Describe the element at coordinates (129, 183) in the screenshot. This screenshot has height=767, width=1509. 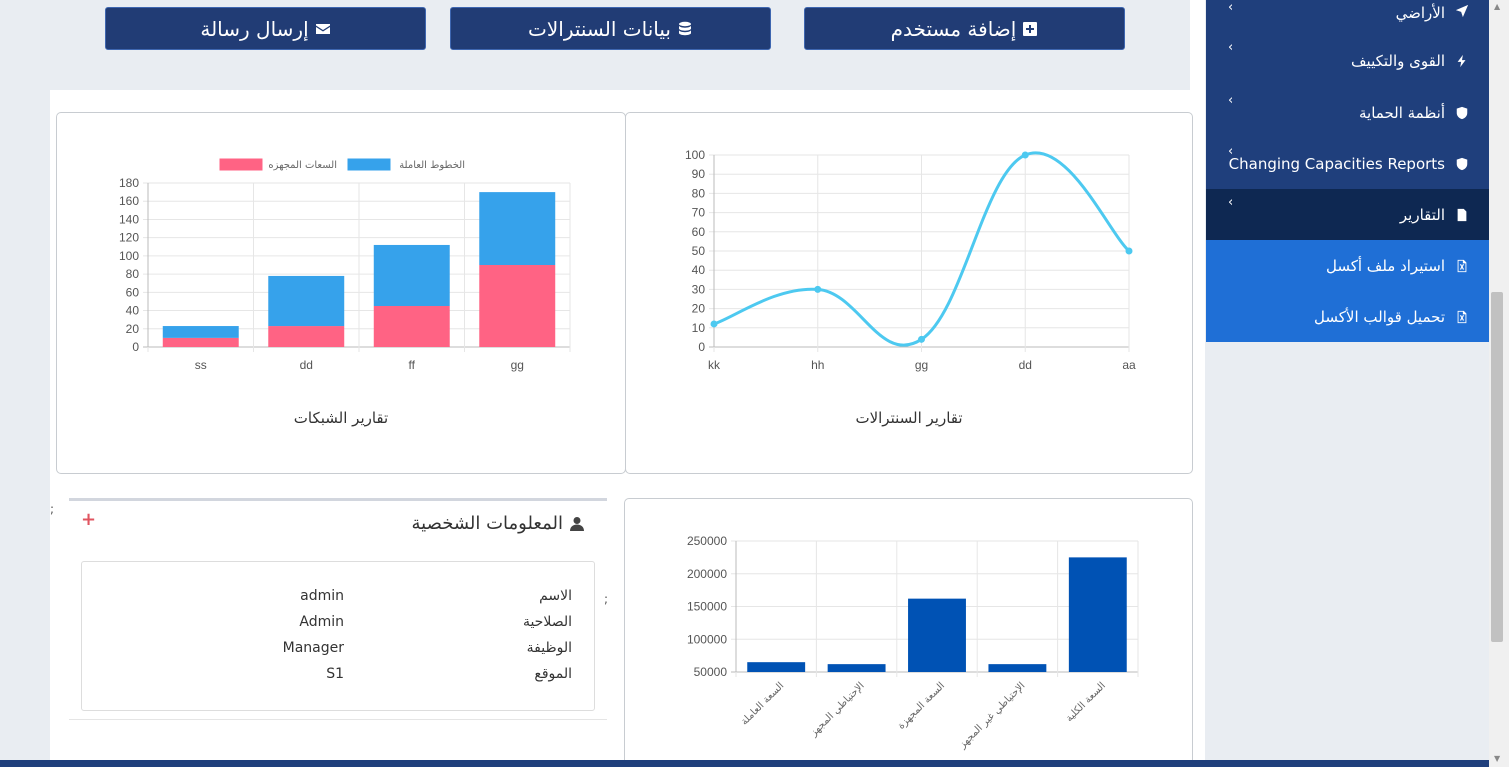
I see `y-tick-label: 180` at that location.